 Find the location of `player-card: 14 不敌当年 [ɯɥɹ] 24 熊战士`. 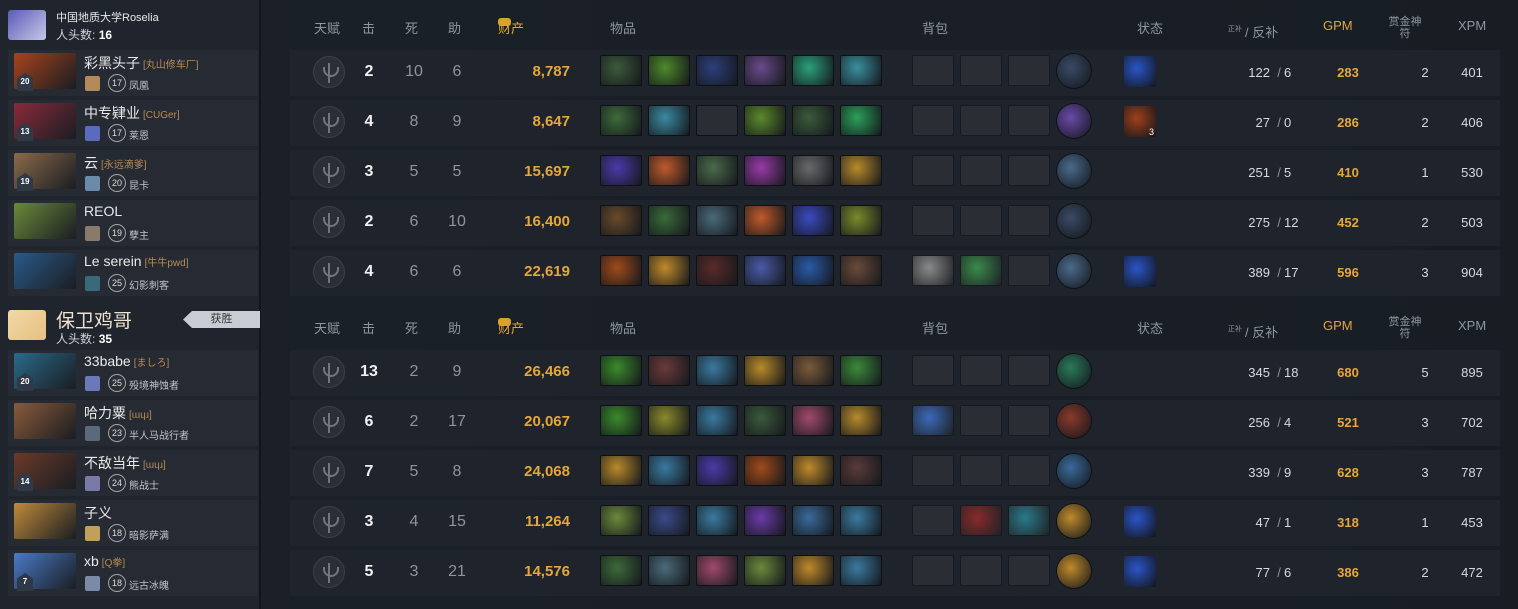

player-card: 14 不敌当年 [ɯɥɹ] 24 熊战士 is located at coordinates (133, 473).